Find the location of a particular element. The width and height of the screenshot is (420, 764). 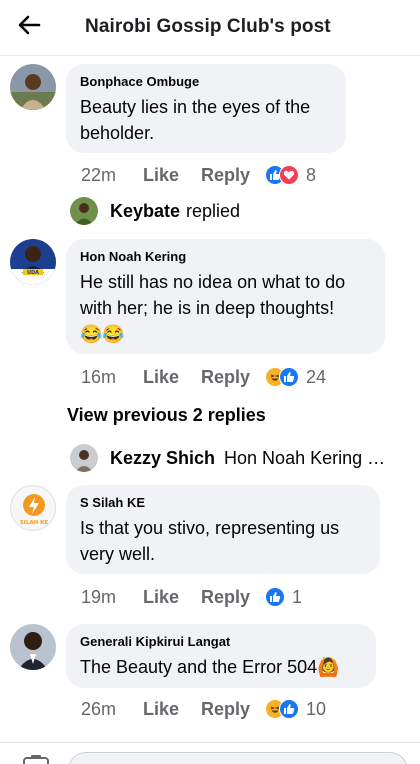

view-previous-replies-link: View previous 2 replies is located at coordinates (166, 415).